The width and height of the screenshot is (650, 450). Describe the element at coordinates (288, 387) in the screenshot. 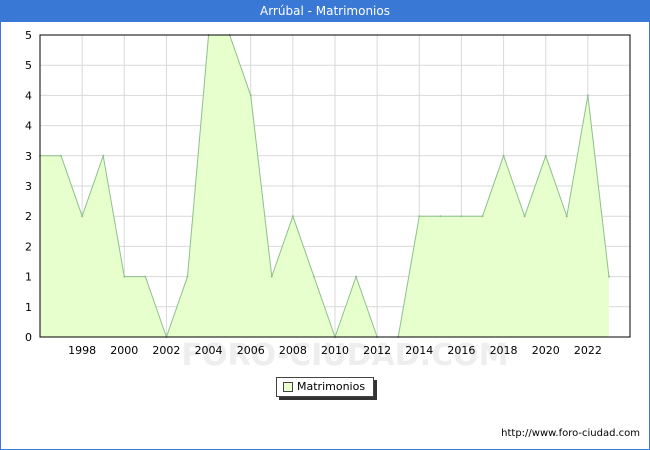

I see `legend-swatch` at that location.